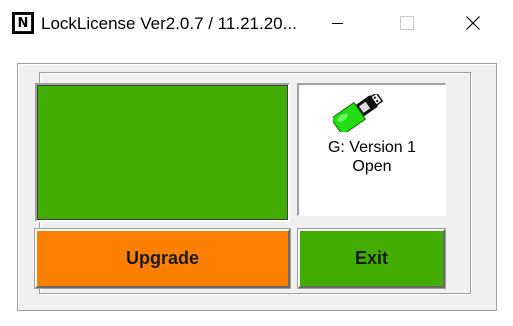 The image size is (513, 326). I want to click on close-icon, so click(473, 23).